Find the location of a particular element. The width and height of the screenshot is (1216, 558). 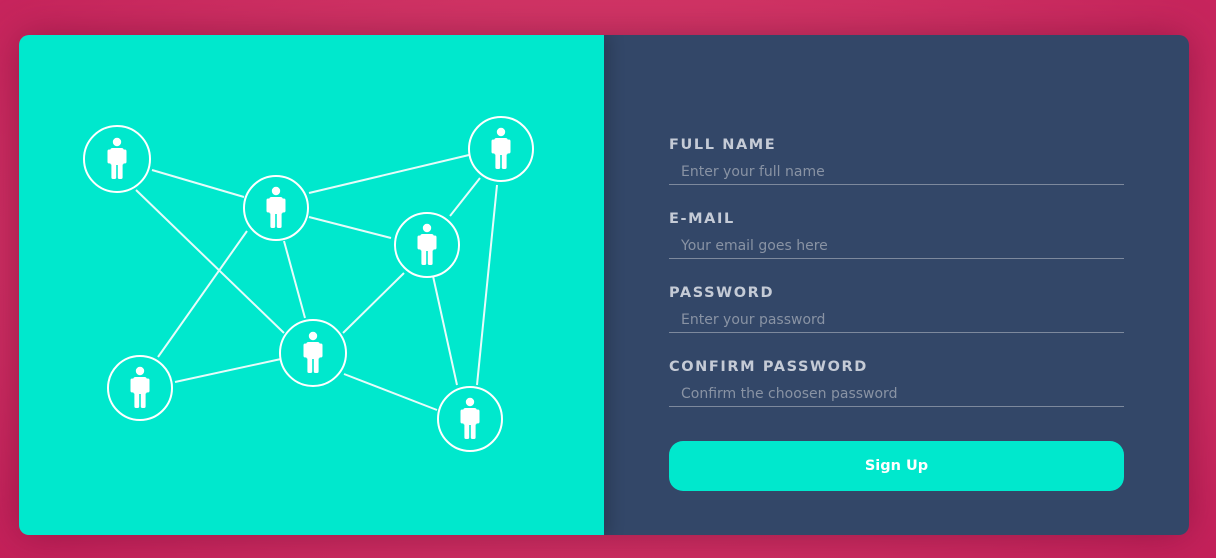

confirm-password-field: CONFIRM PASSWORD is located at coordinates (896, 395).